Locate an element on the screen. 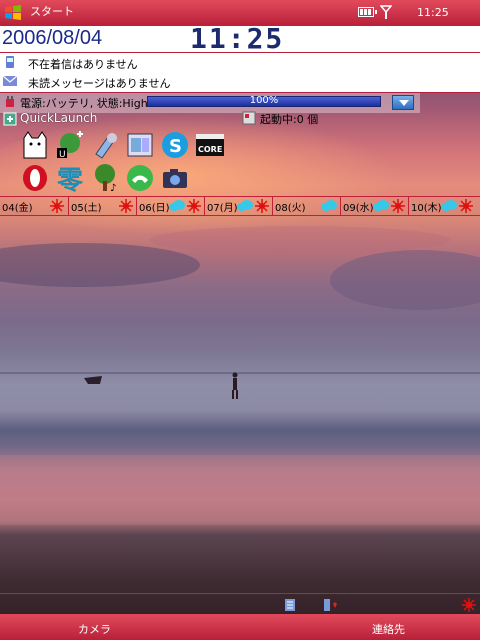  time-display: 11:25 is located at coordinates (237, 38).